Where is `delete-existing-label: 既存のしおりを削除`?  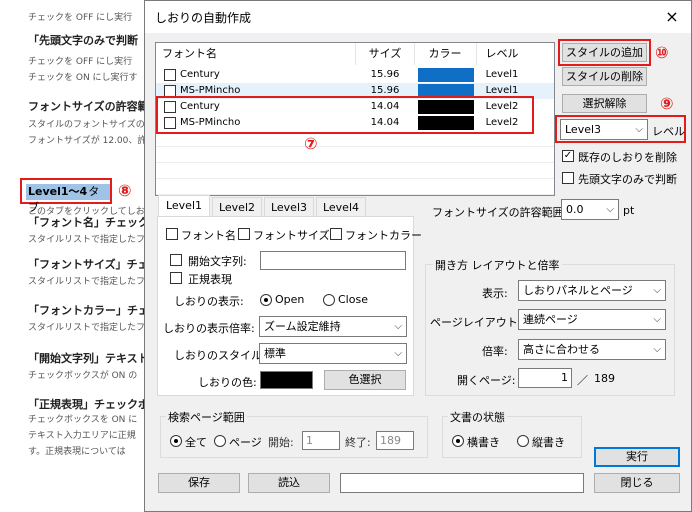
delete-existing-label: 既存のしおりを削除 is located at coordinates (627, 157).